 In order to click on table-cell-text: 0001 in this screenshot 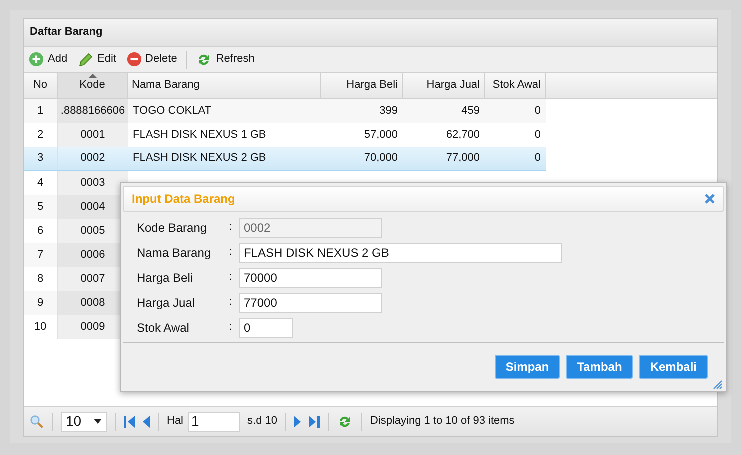, I will do `click(93, 135)`.